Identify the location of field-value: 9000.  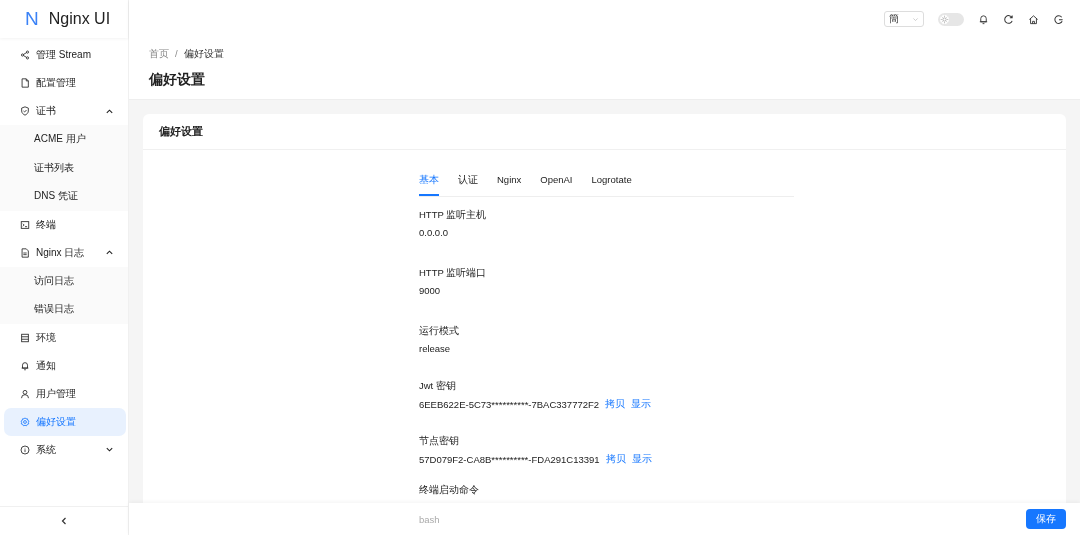
(430, 290).